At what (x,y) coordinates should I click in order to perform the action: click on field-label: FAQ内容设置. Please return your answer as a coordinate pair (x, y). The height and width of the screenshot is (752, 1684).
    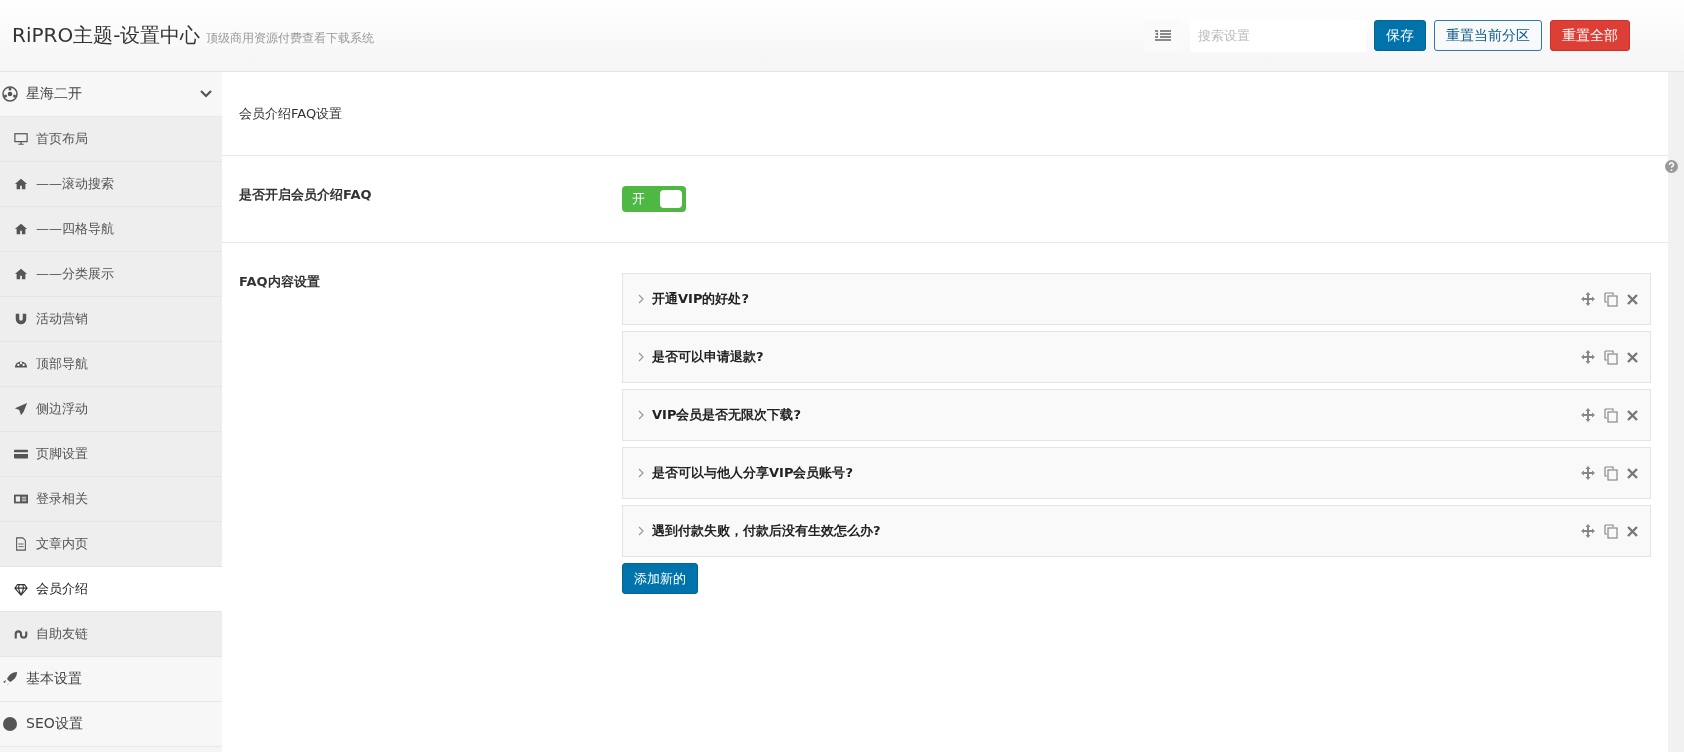
    Looking at the image, I should click on (280, 282).